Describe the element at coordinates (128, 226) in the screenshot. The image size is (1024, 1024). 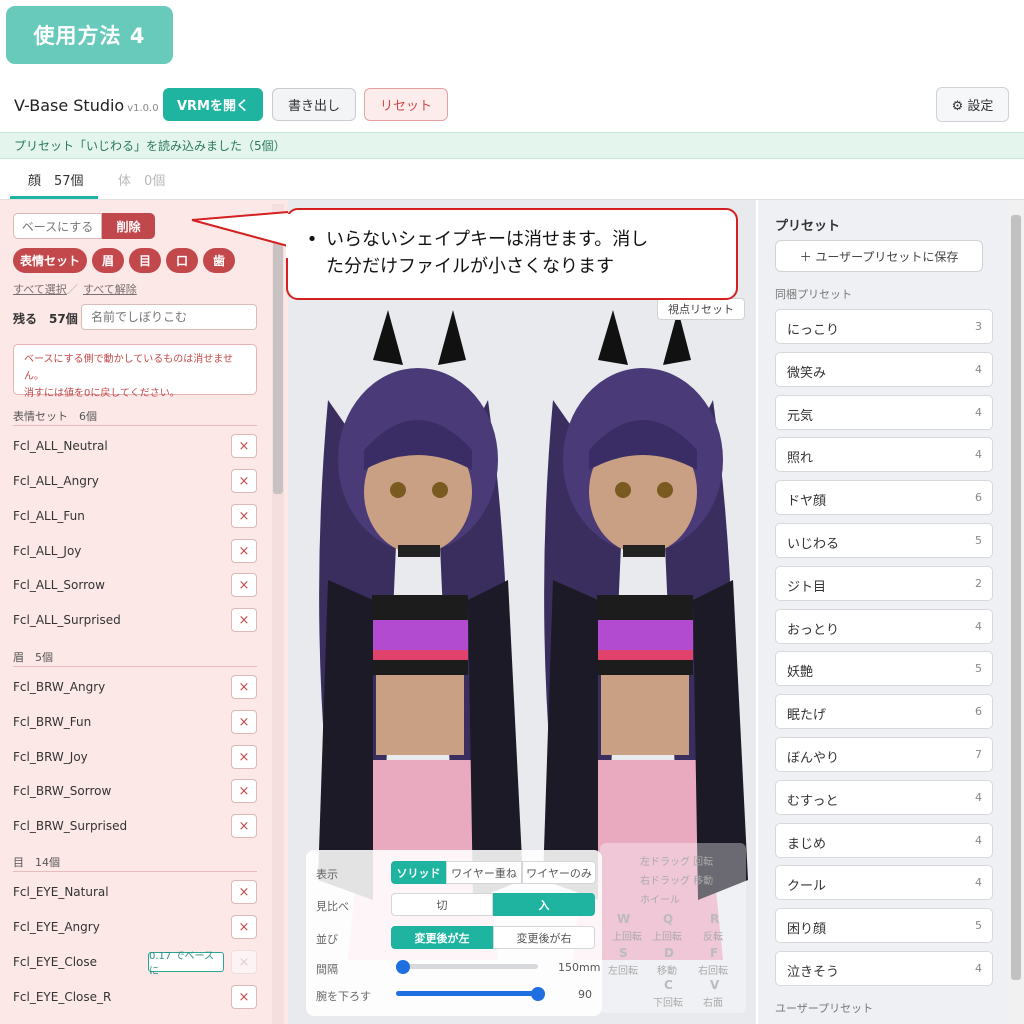
I see `mode-delete-toggle: 削除` at that location.